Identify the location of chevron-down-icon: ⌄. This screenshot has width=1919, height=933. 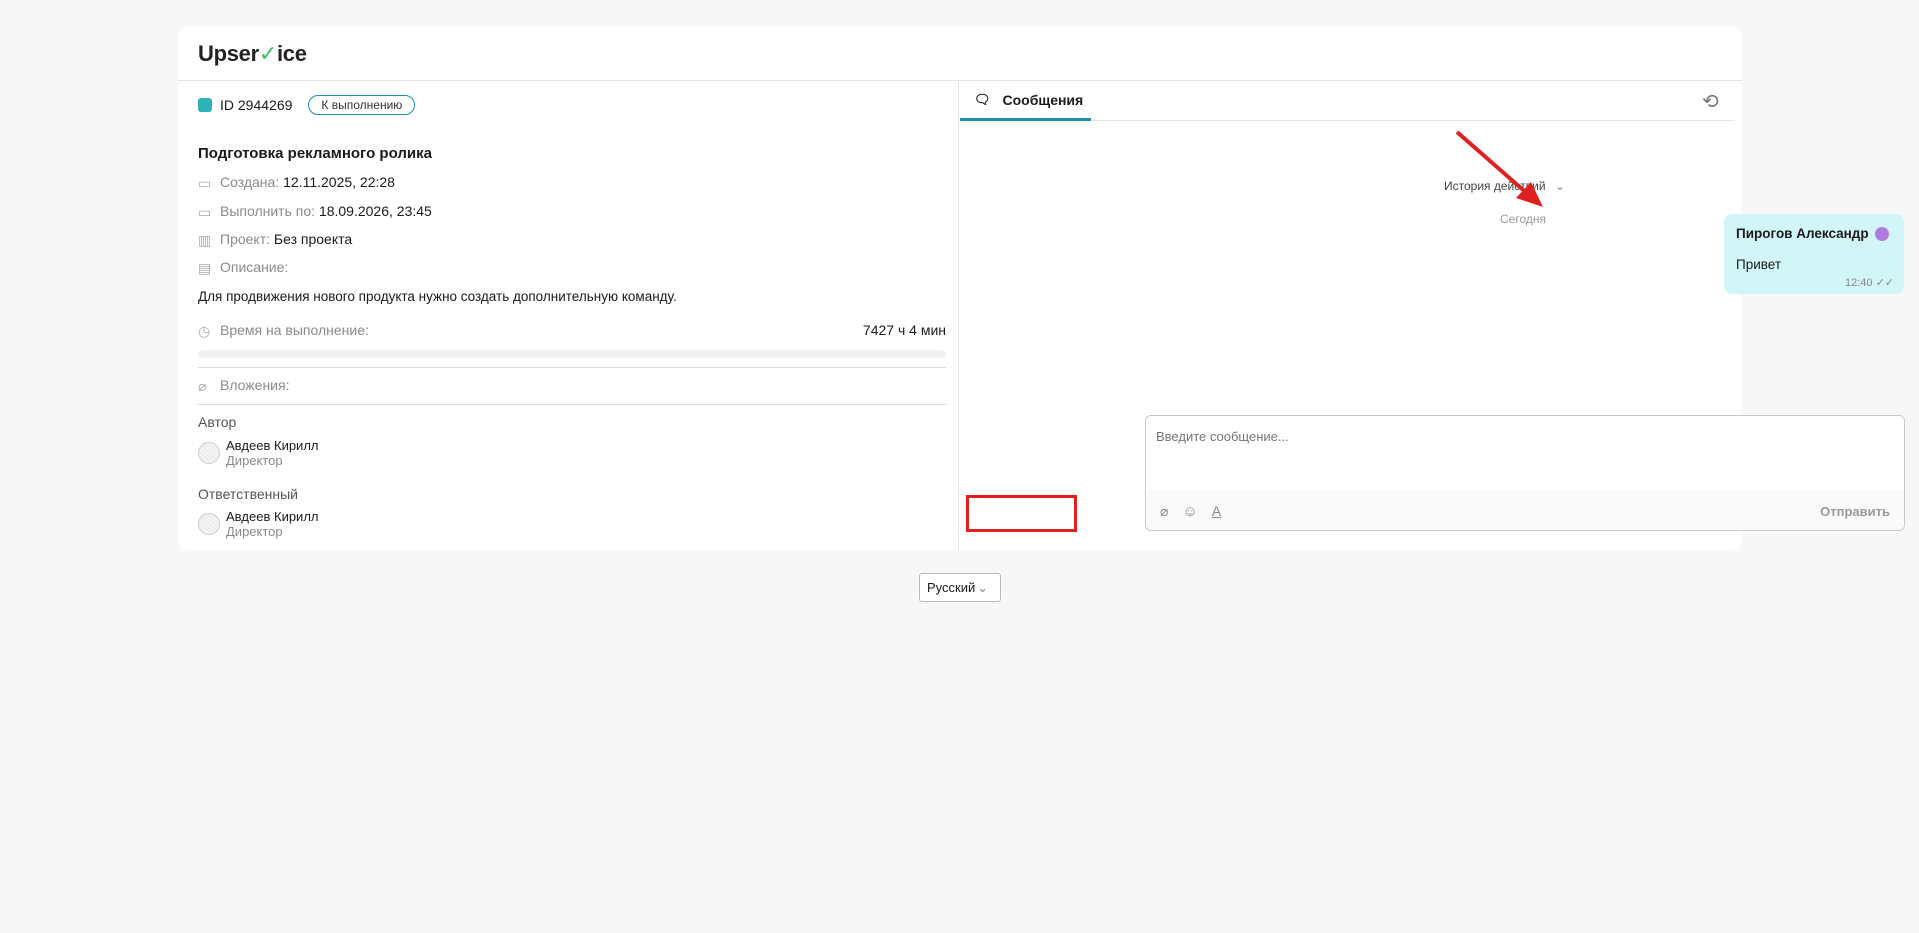
(983, 587).